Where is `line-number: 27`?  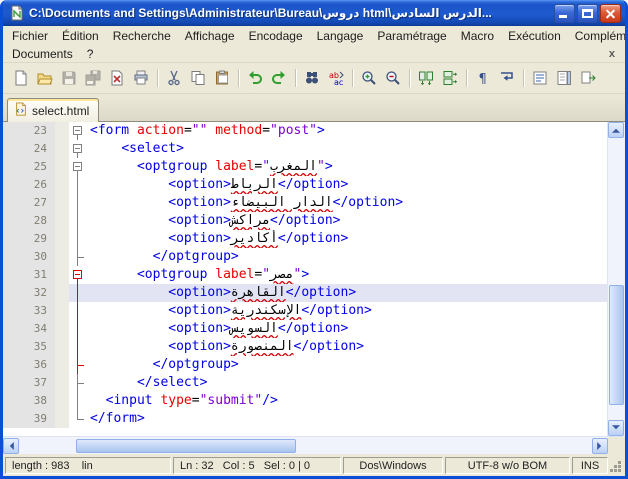 line-number: 27 is located at coordinates (29, 203).